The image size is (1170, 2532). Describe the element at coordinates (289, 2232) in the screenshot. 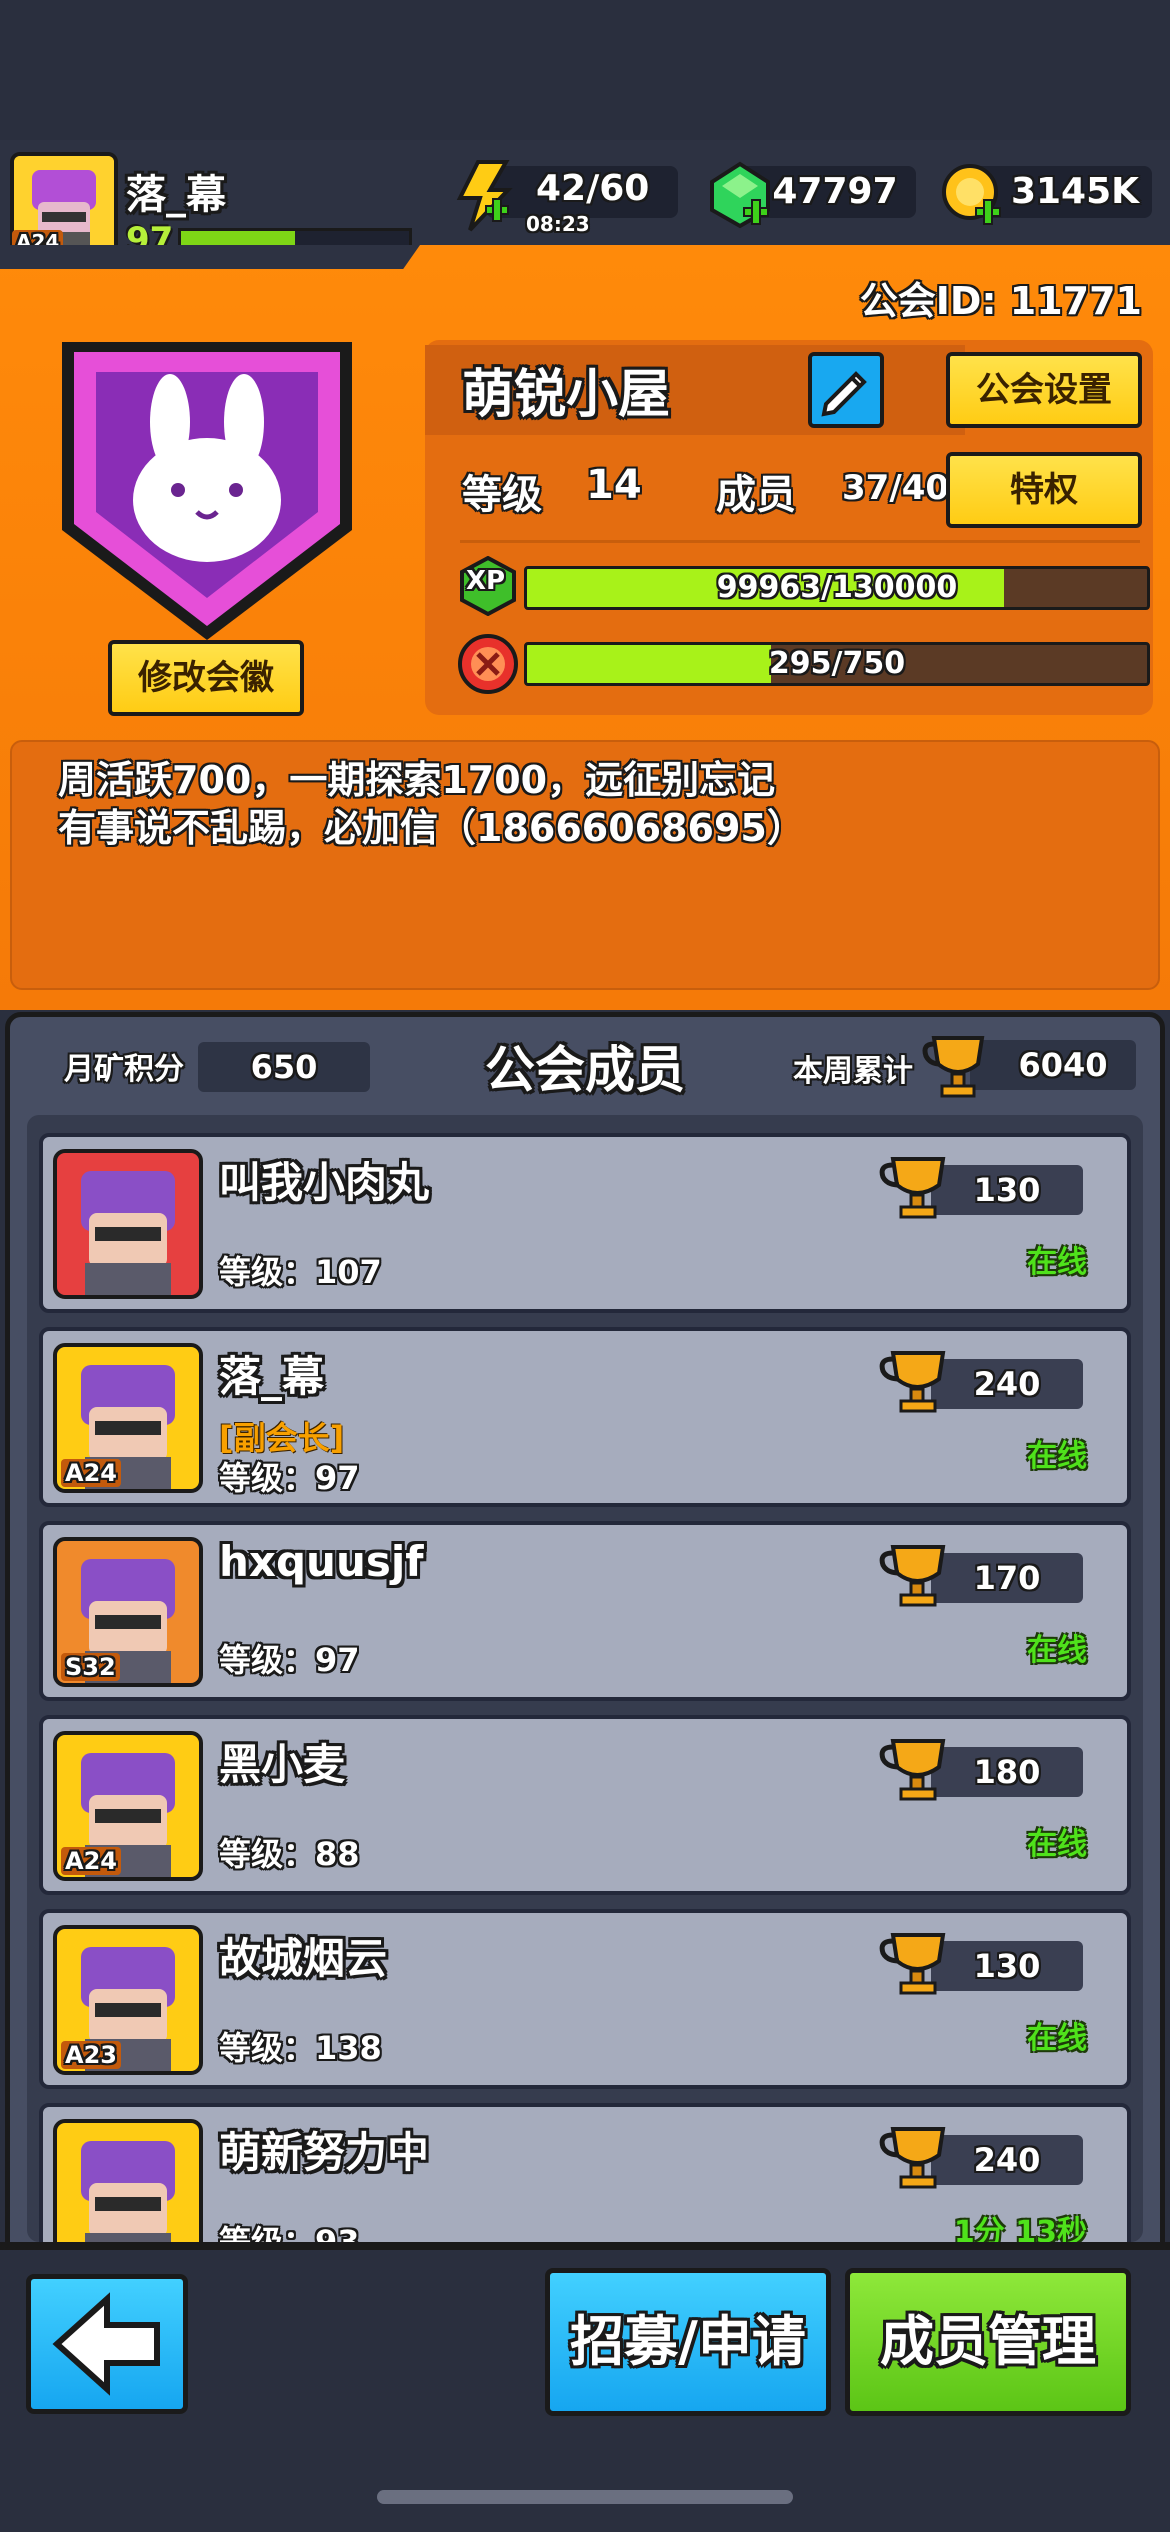

I see `member-level: 等级：93` at that location.